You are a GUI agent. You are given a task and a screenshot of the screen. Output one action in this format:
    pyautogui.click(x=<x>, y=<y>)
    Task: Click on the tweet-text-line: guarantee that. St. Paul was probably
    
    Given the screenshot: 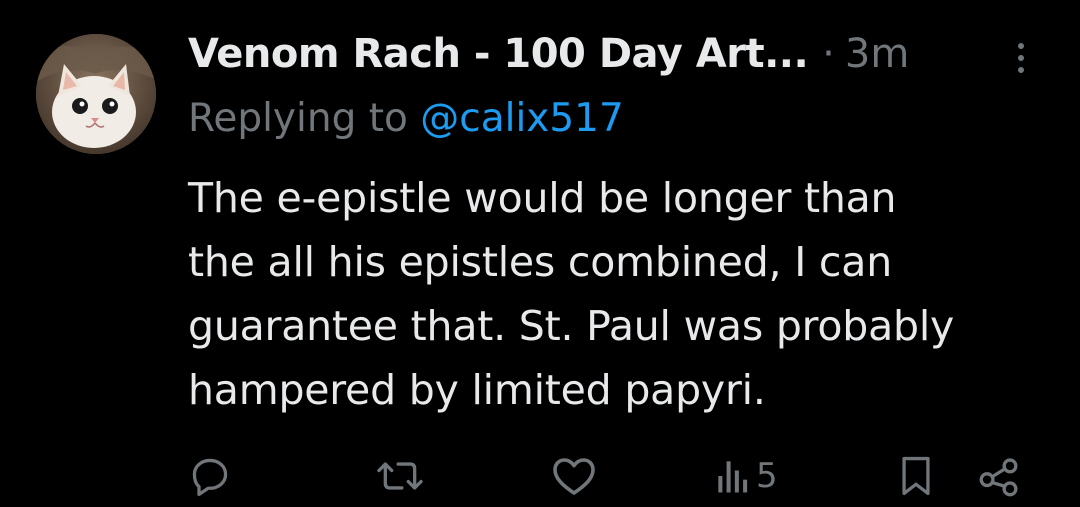 What is the action you would take?
    pyautogui.click(x=571, y=326)
    